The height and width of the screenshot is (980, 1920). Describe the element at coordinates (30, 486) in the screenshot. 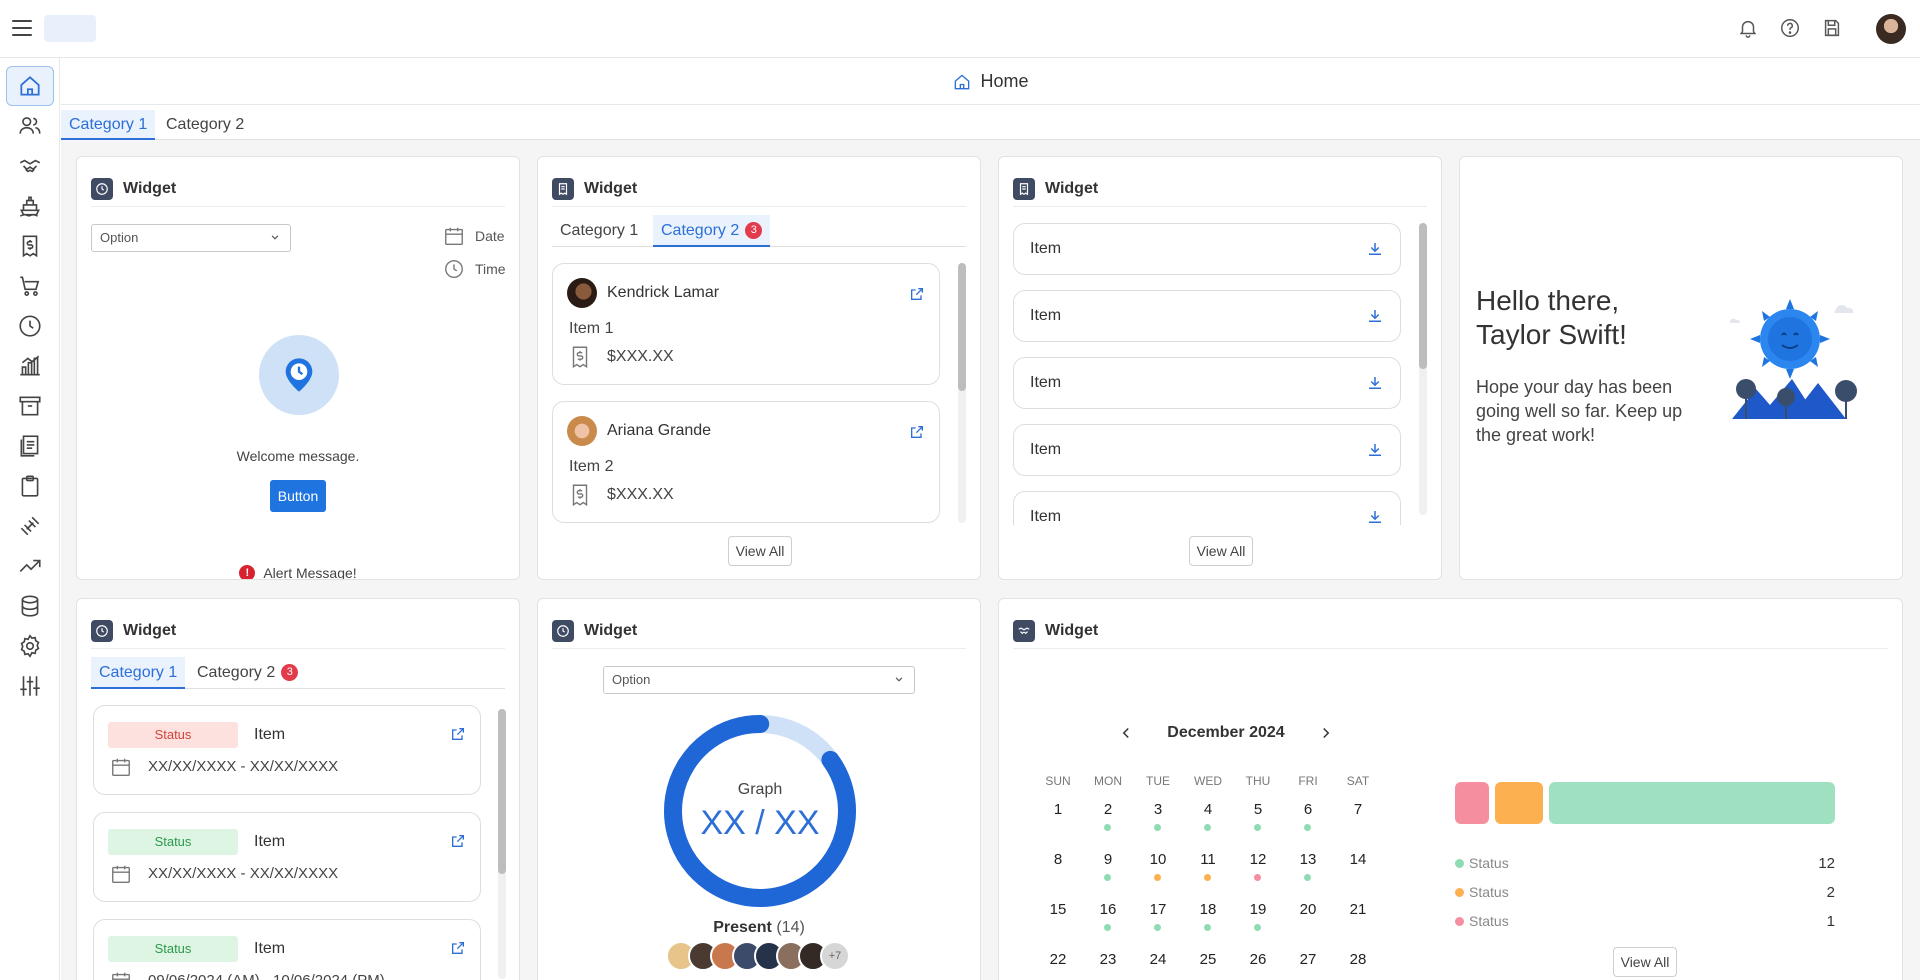

I see `sidebar-item-clipboard` at that location.